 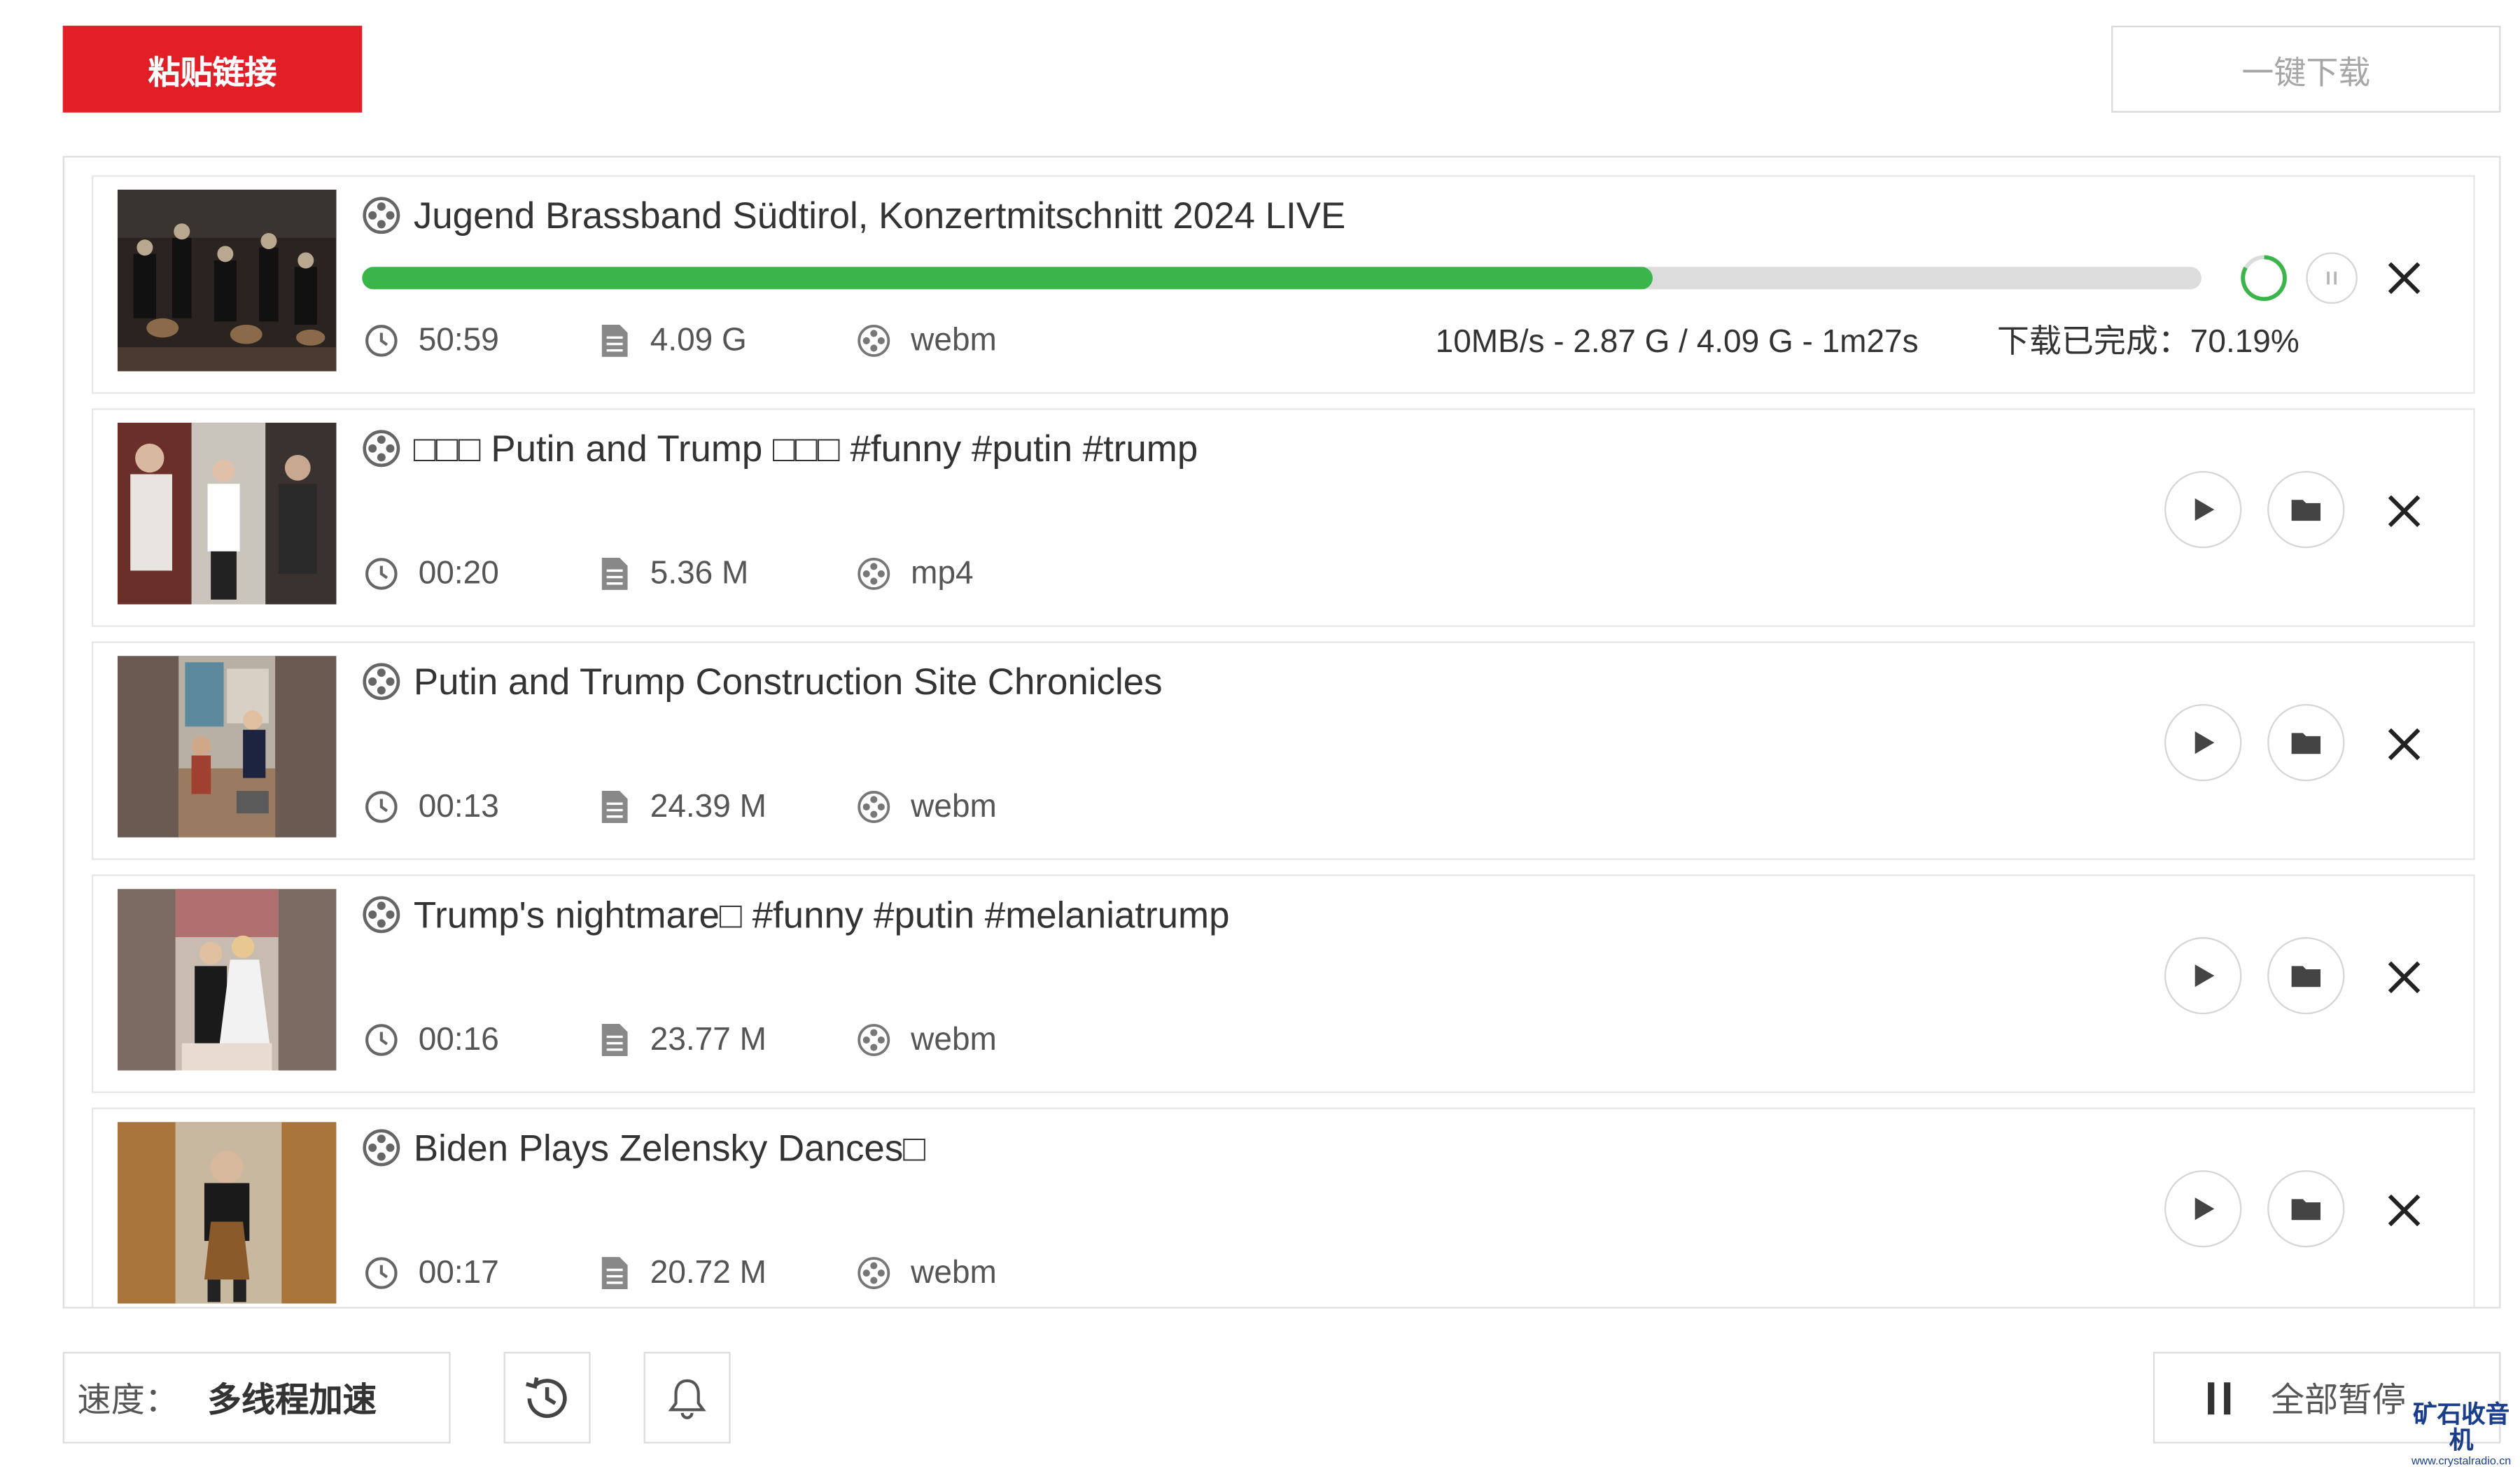 What do you see at coordinates (2306, 69) in the screenshot?
I see `download-all-button: 一键下载` at bounding box center [2306, 69].